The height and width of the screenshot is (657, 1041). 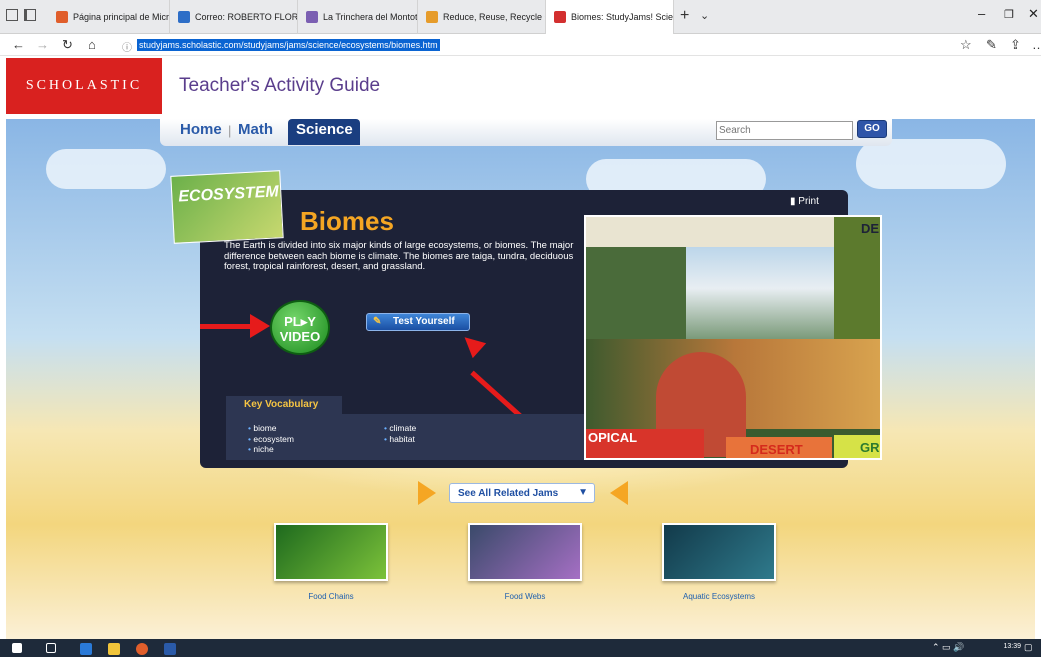 I want to click on play-video-button: PL▸Y VIDEO, so click(x=300, y=327).